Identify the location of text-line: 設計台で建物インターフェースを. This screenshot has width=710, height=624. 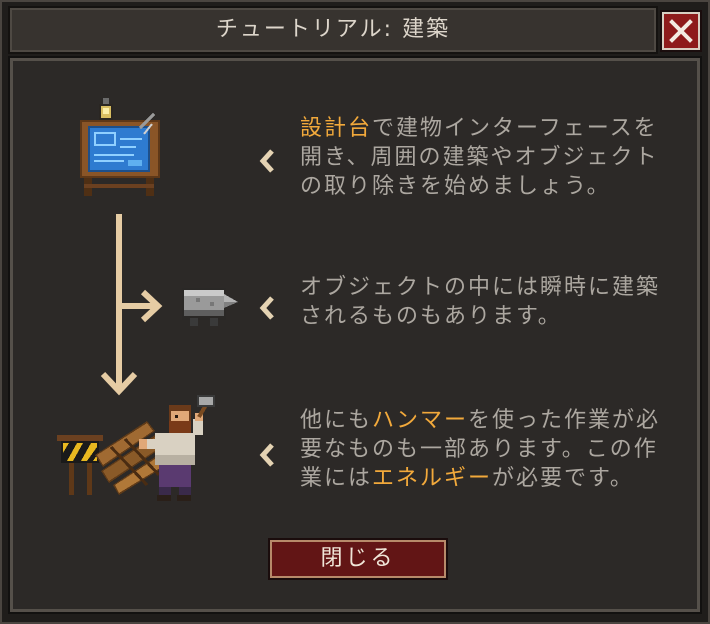
(497, 128).